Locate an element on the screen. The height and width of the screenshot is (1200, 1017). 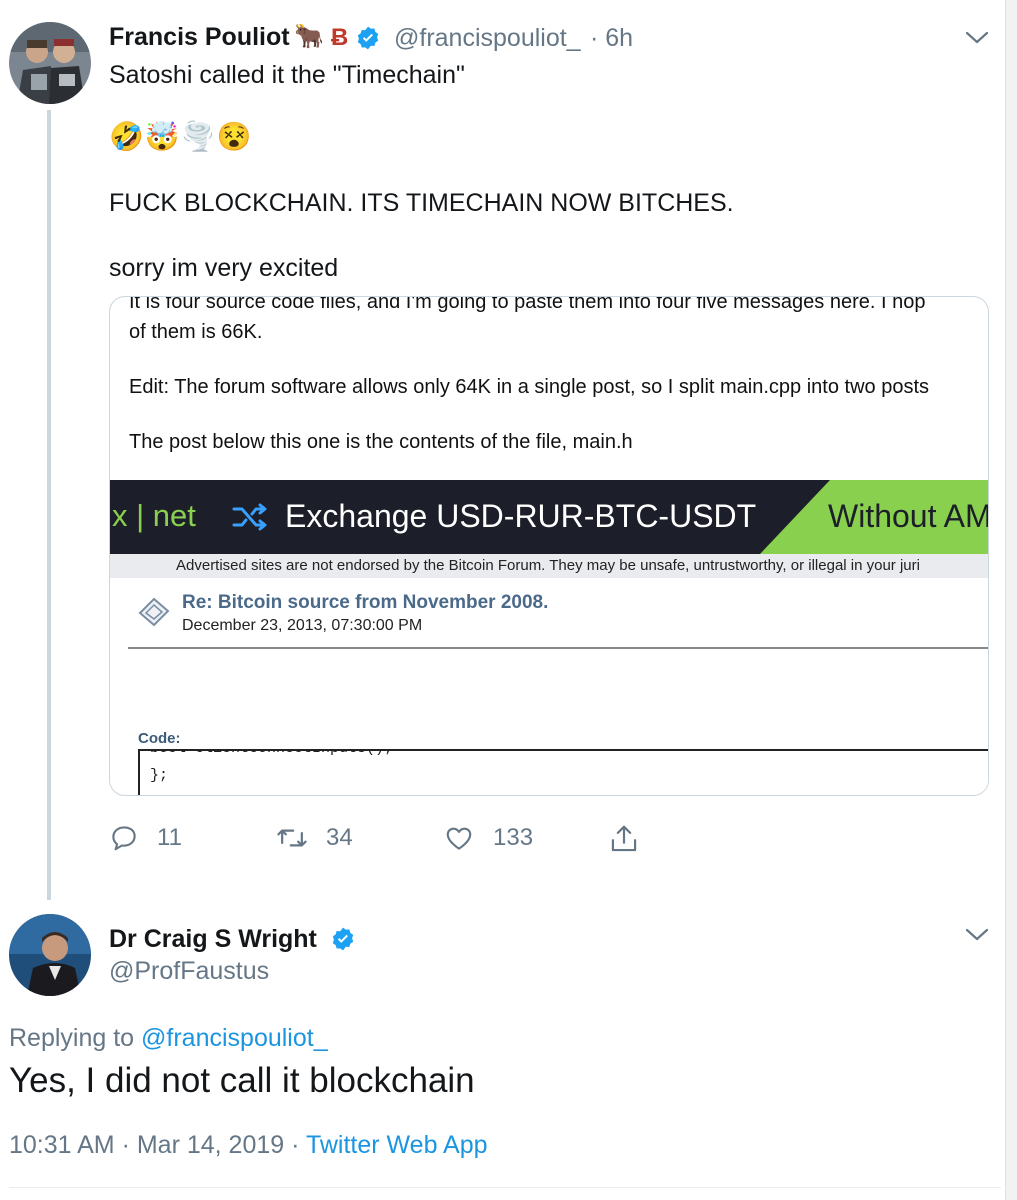
bitcoin-badge: Ƀ is located at coordinates (340, 37).